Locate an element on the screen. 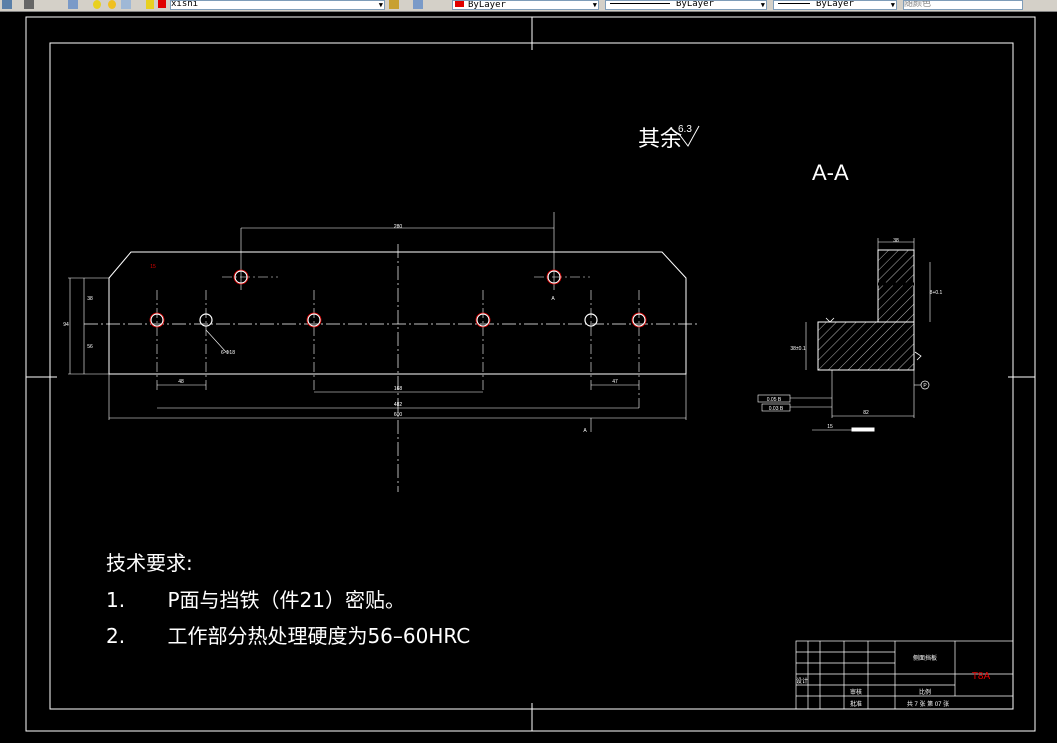 Image resolution: width=1057 pixels, height=743 pixels. title-block-texts: 侧面挡板 T8A 比例 共 7 张 第 07 张 设计 审核 批准 is located at coordinates (893, 681).